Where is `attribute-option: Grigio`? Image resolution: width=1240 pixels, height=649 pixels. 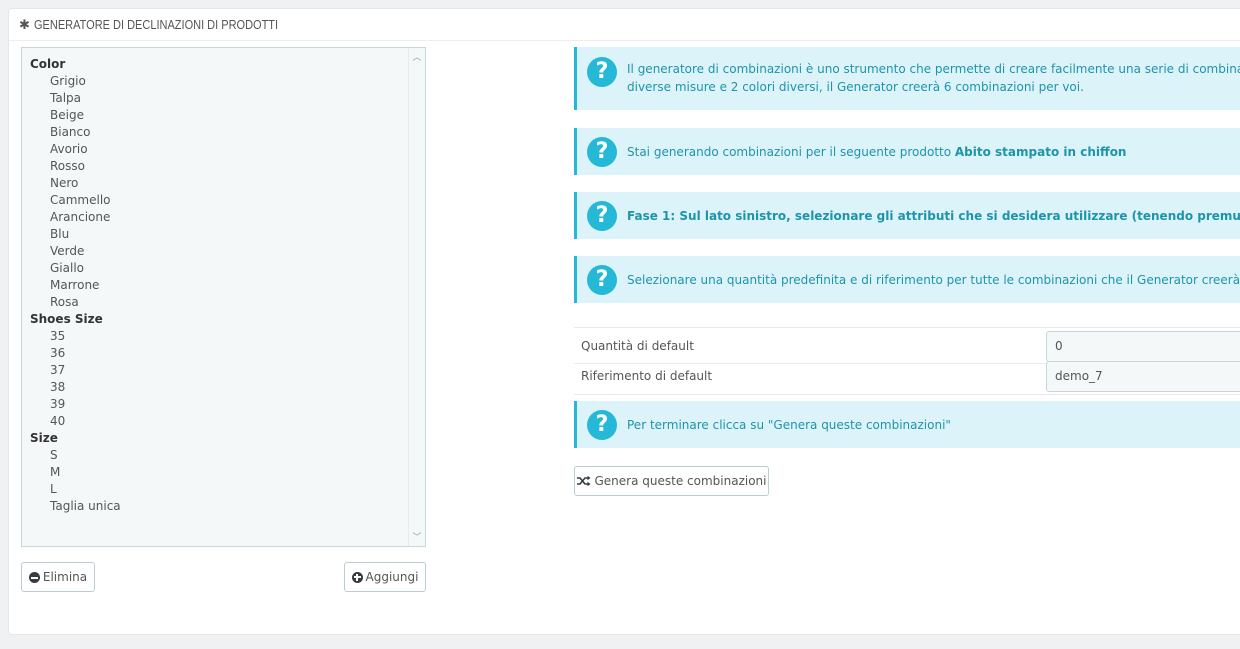
attribute-option: Grigio is located at coordinates (223, 81).